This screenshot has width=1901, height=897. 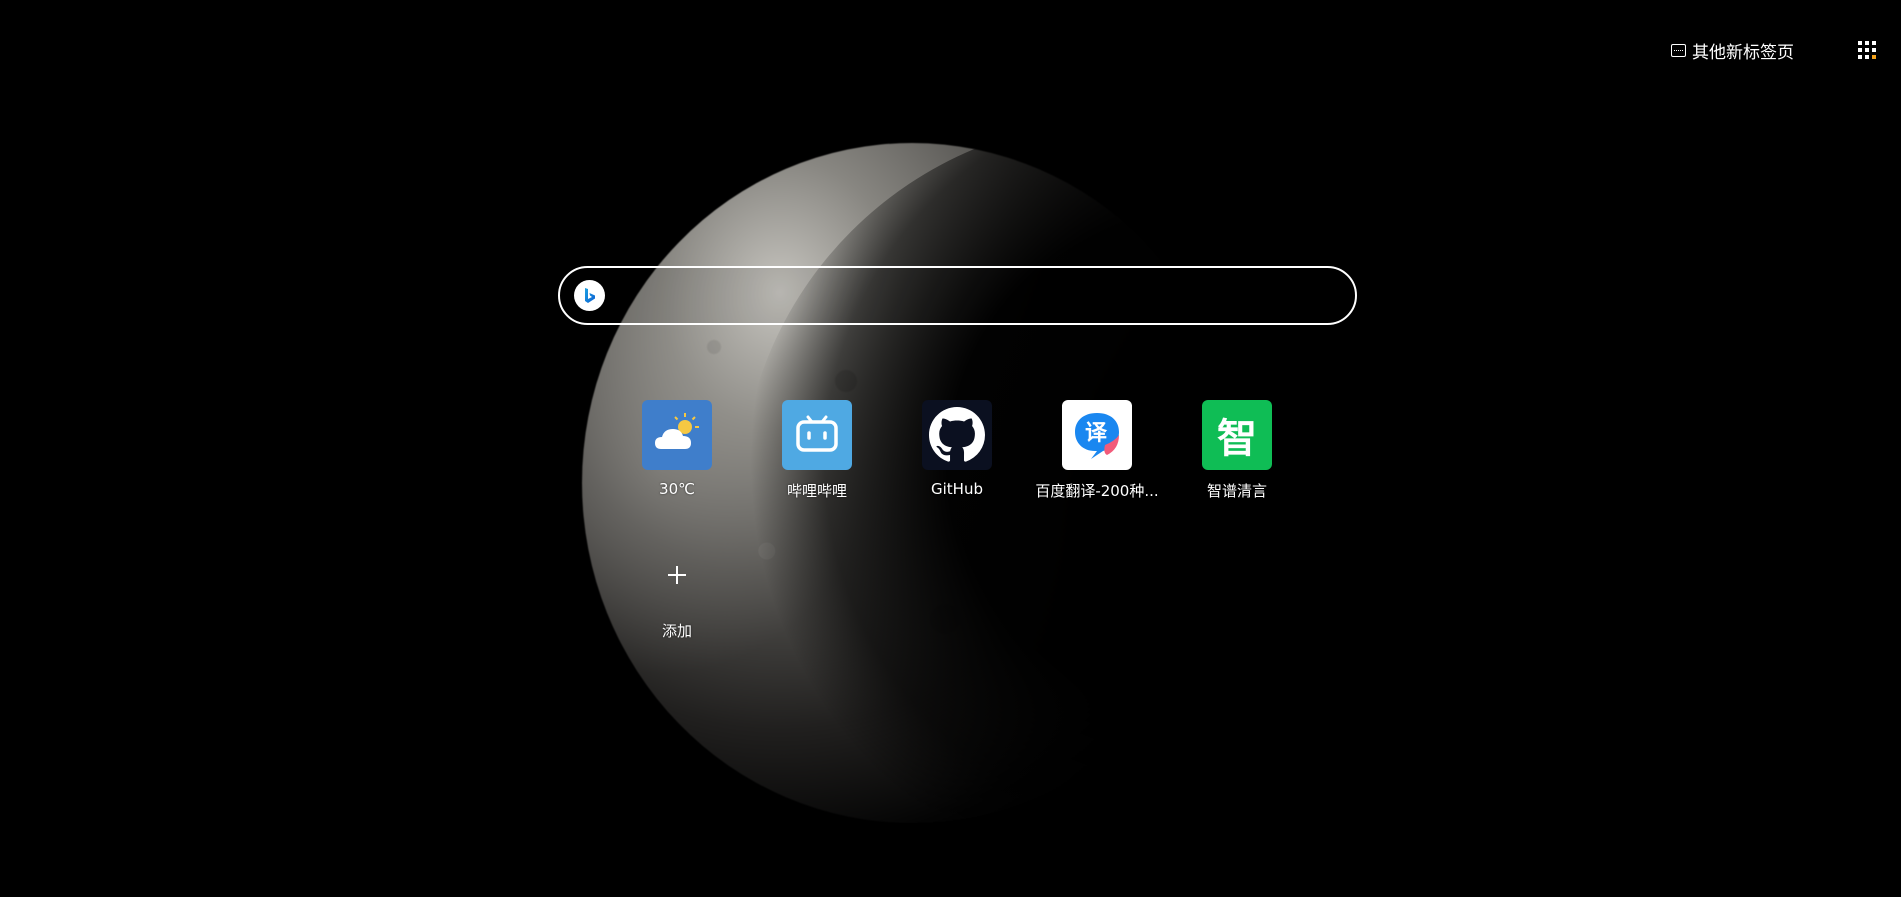 I want to click on shortcut-label: 智谱清言, so click(x=1236, y=491).